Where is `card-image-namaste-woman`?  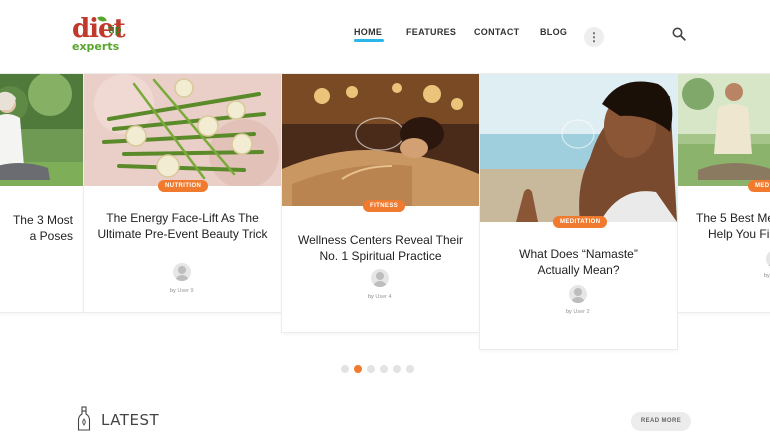 card-image-namaste-woman is located at coordinates (578, 148).